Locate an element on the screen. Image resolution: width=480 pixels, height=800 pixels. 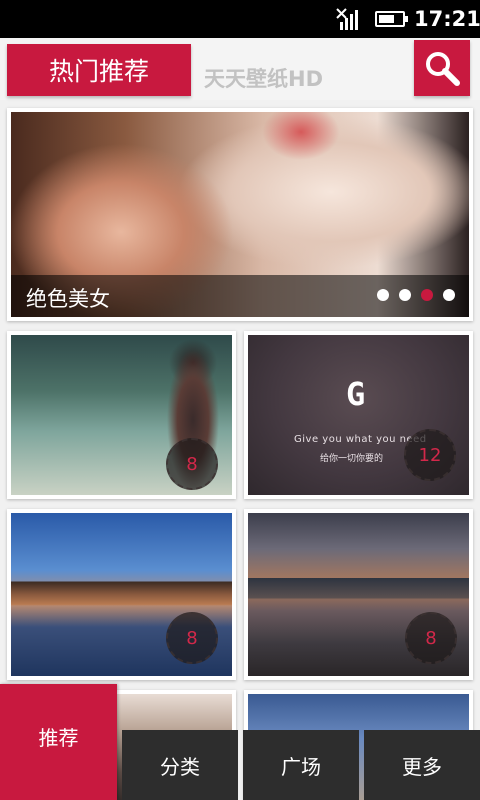
battery-icon is located at coordinates (391, 19).